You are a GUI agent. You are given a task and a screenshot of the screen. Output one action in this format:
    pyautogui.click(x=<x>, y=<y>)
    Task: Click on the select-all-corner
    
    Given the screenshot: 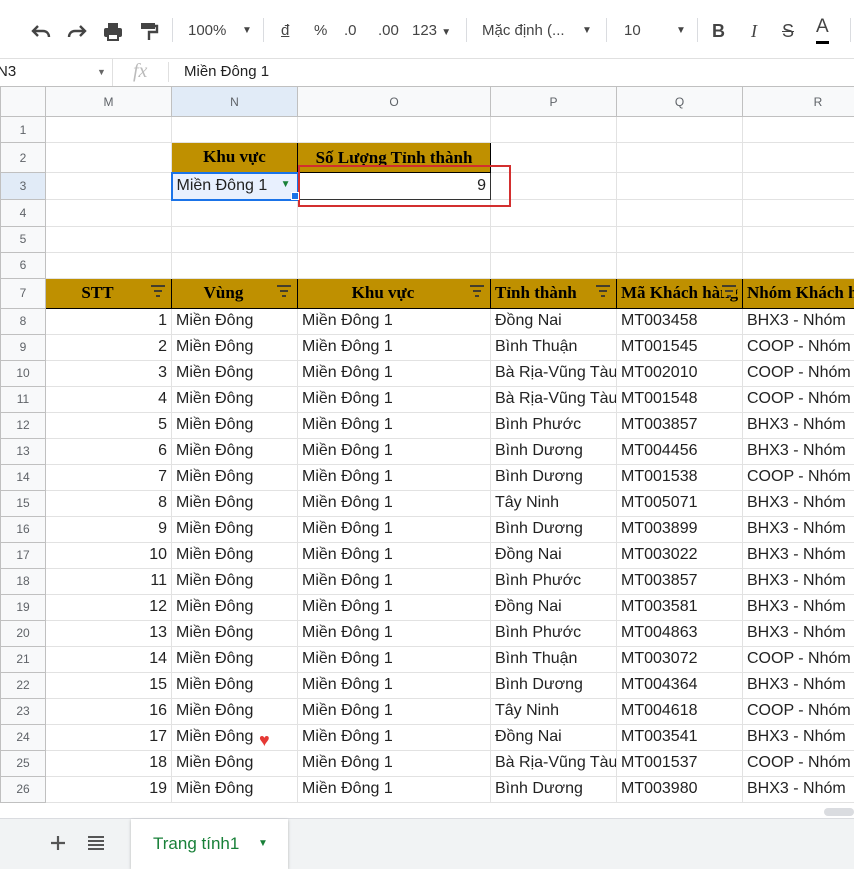 What is the action you would take?
    pyautogui.click(x=23, y=102)
    